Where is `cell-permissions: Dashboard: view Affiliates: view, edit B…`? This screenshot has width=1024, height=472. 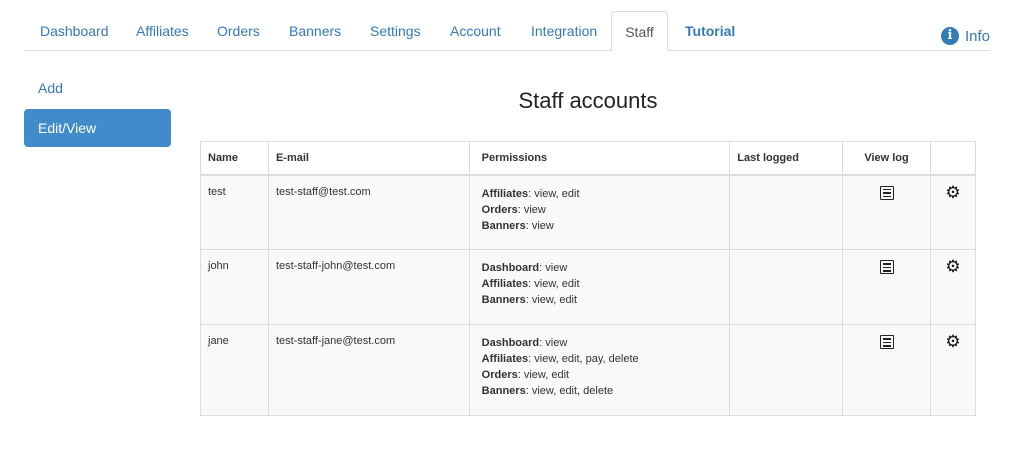
cell-permissions: Dashboard: view Affiliates: view, edit B… is located at coordinates (599, 287).